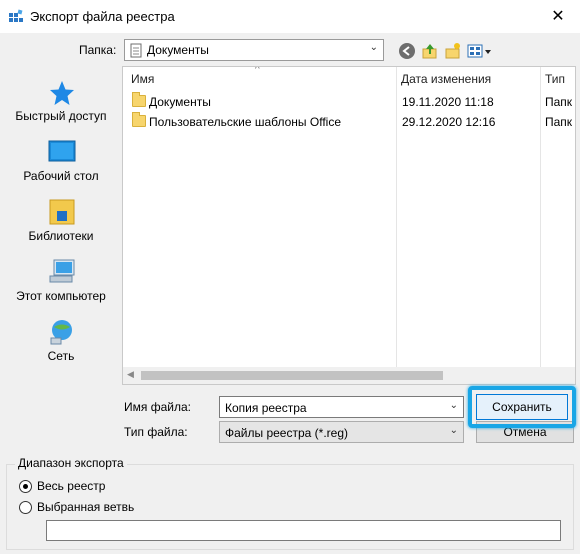 The width and height of the screenshot is (580, 554). What do you see at coordinates (71, 463) in the screenshot?
I see `export-range-legend: Диапазон экспорта` at bounding box center [71, 463].